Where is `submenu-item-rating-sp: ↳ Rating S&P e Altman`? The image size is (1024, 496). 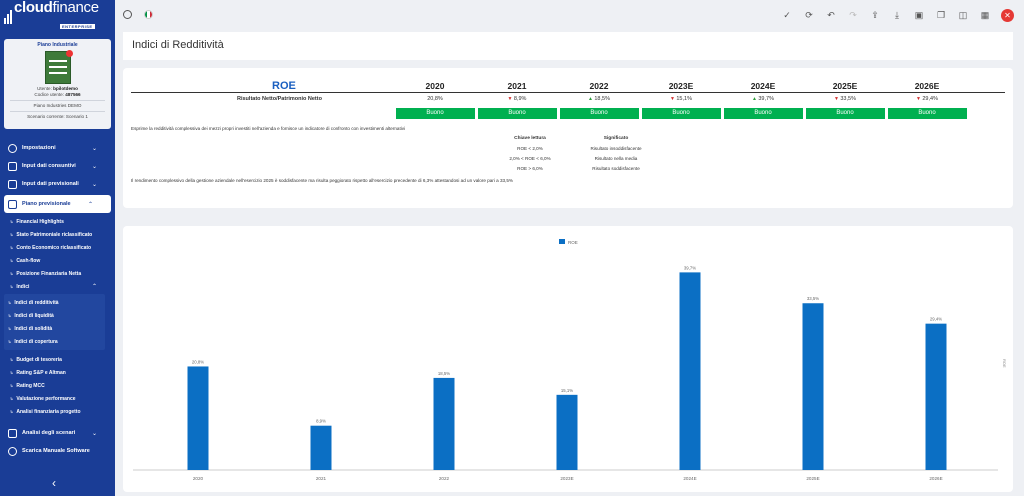 submenu-item-rating-sp: ↳ Rating S&P e Altman is located at coordinates (62, 372).